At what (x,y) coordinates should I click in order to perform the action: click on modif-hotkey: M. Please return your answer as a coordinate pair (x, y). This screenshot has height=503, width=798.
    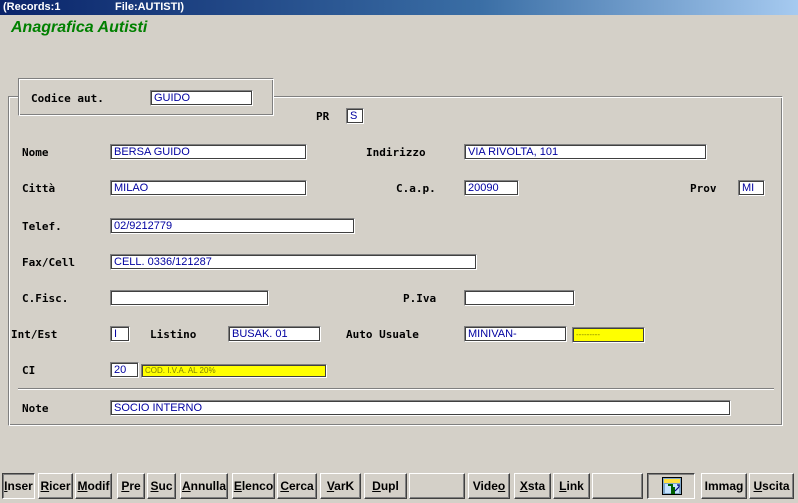
    Looking at the image, I should click on (82, 486).